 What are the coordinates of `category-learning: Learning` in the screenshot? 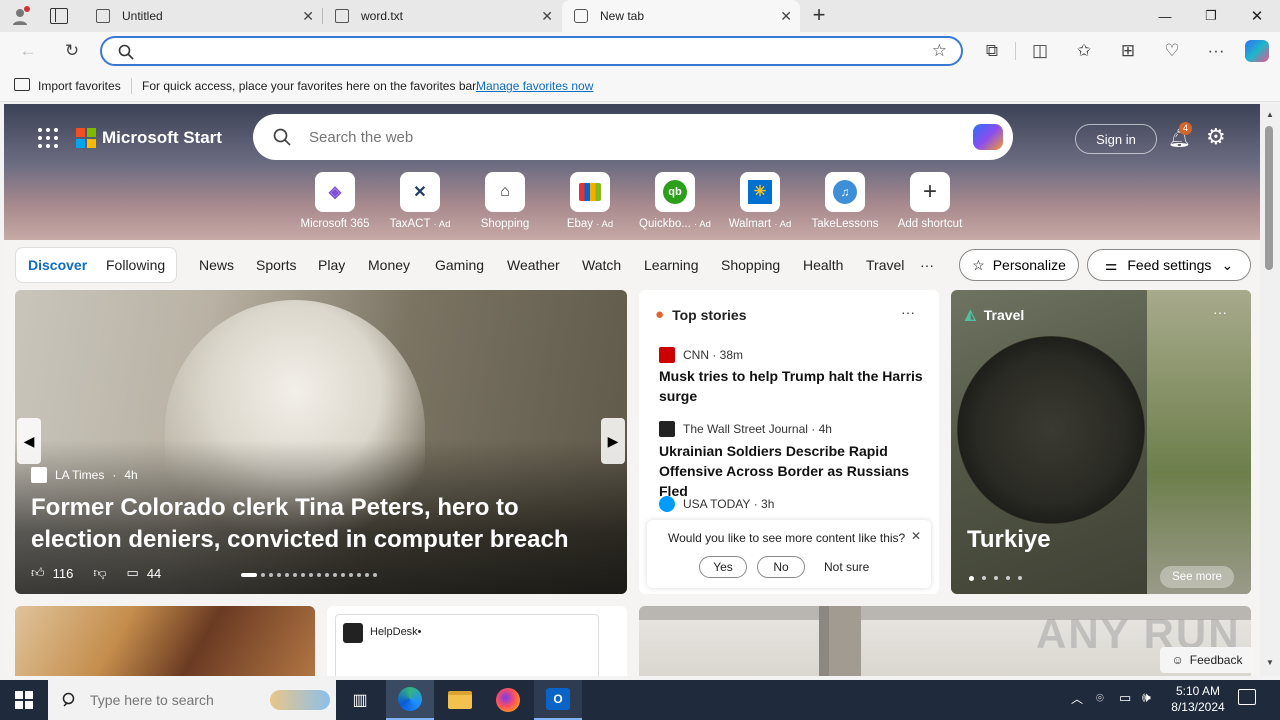 It's located at (671, 265).